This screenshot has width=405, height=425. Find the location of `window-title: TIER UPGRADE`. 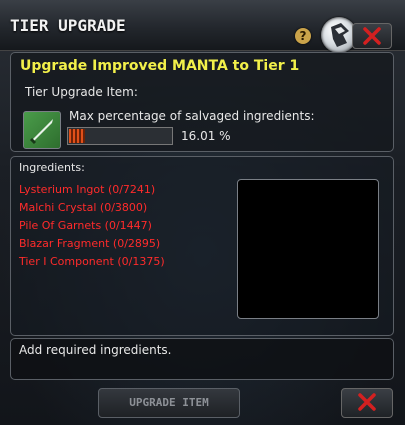

window-title: TIER UPGRADE is located at coordinates (68, 25).